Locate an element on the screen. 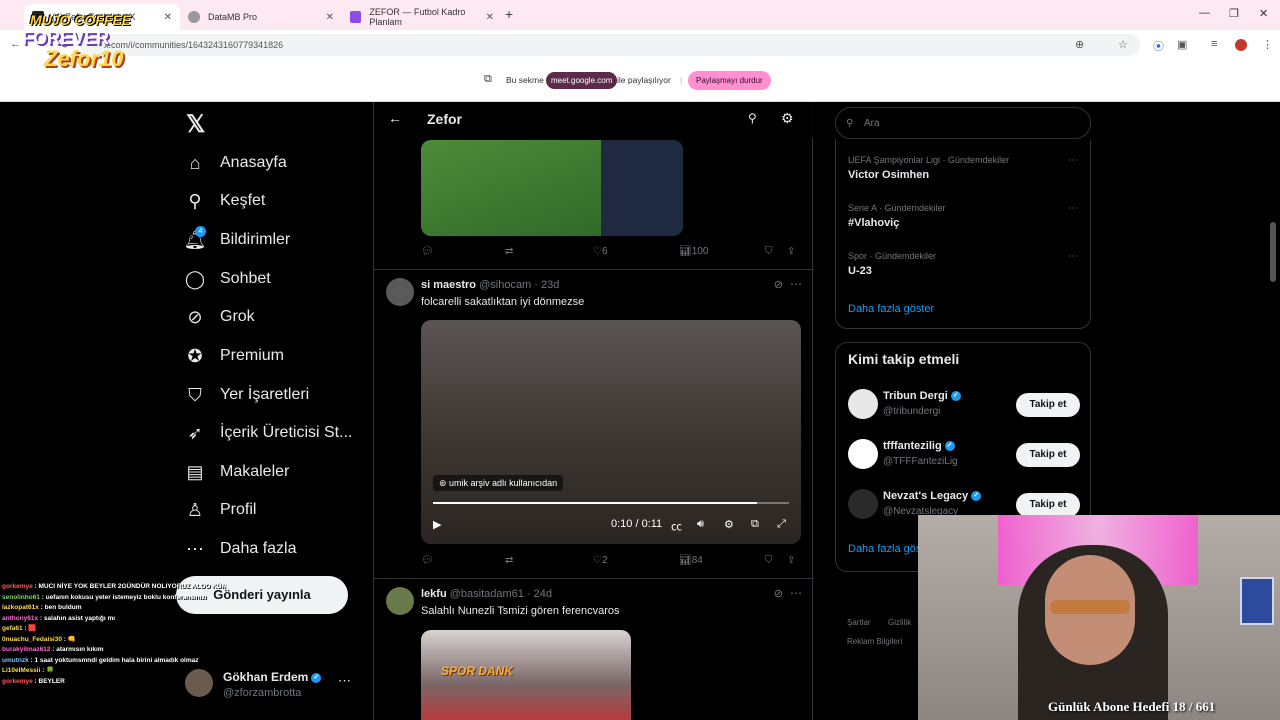 This screenshot has height=720, width=1280. views-button: 📊︎ 100 is located at coordinates (693, 251).